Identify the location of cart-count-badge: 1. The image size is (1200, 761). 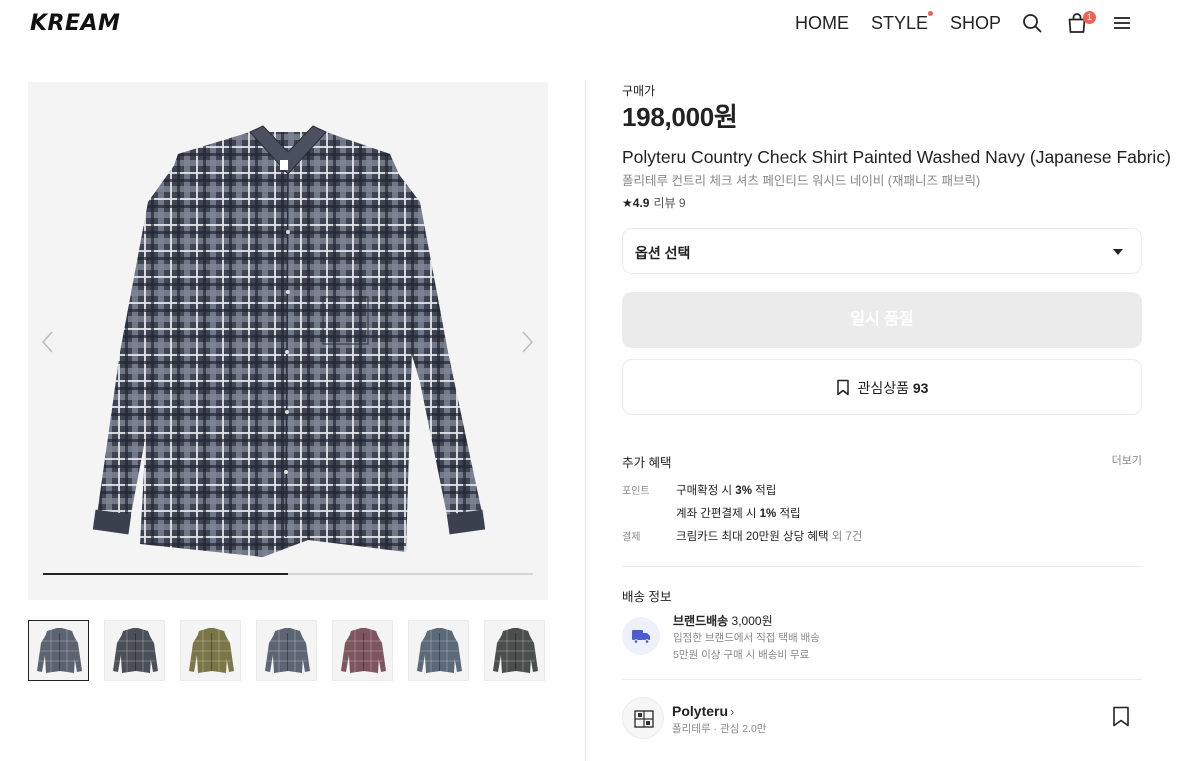
(1089, 17).